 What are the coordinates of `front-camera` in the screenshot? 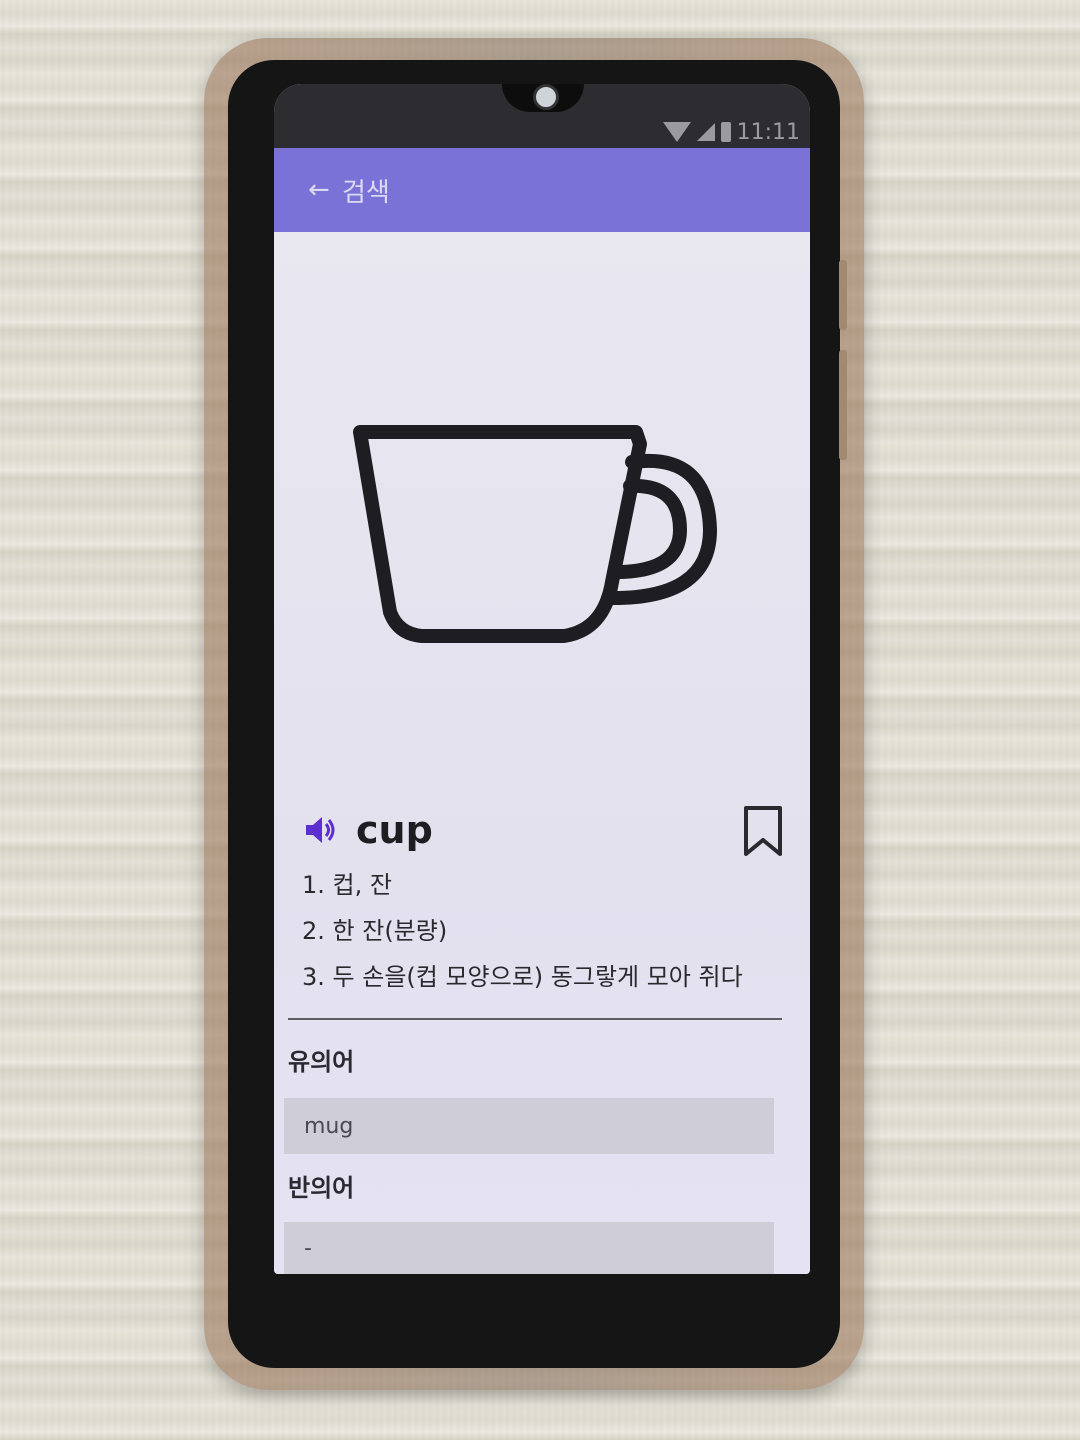 It's located at (546, 97).